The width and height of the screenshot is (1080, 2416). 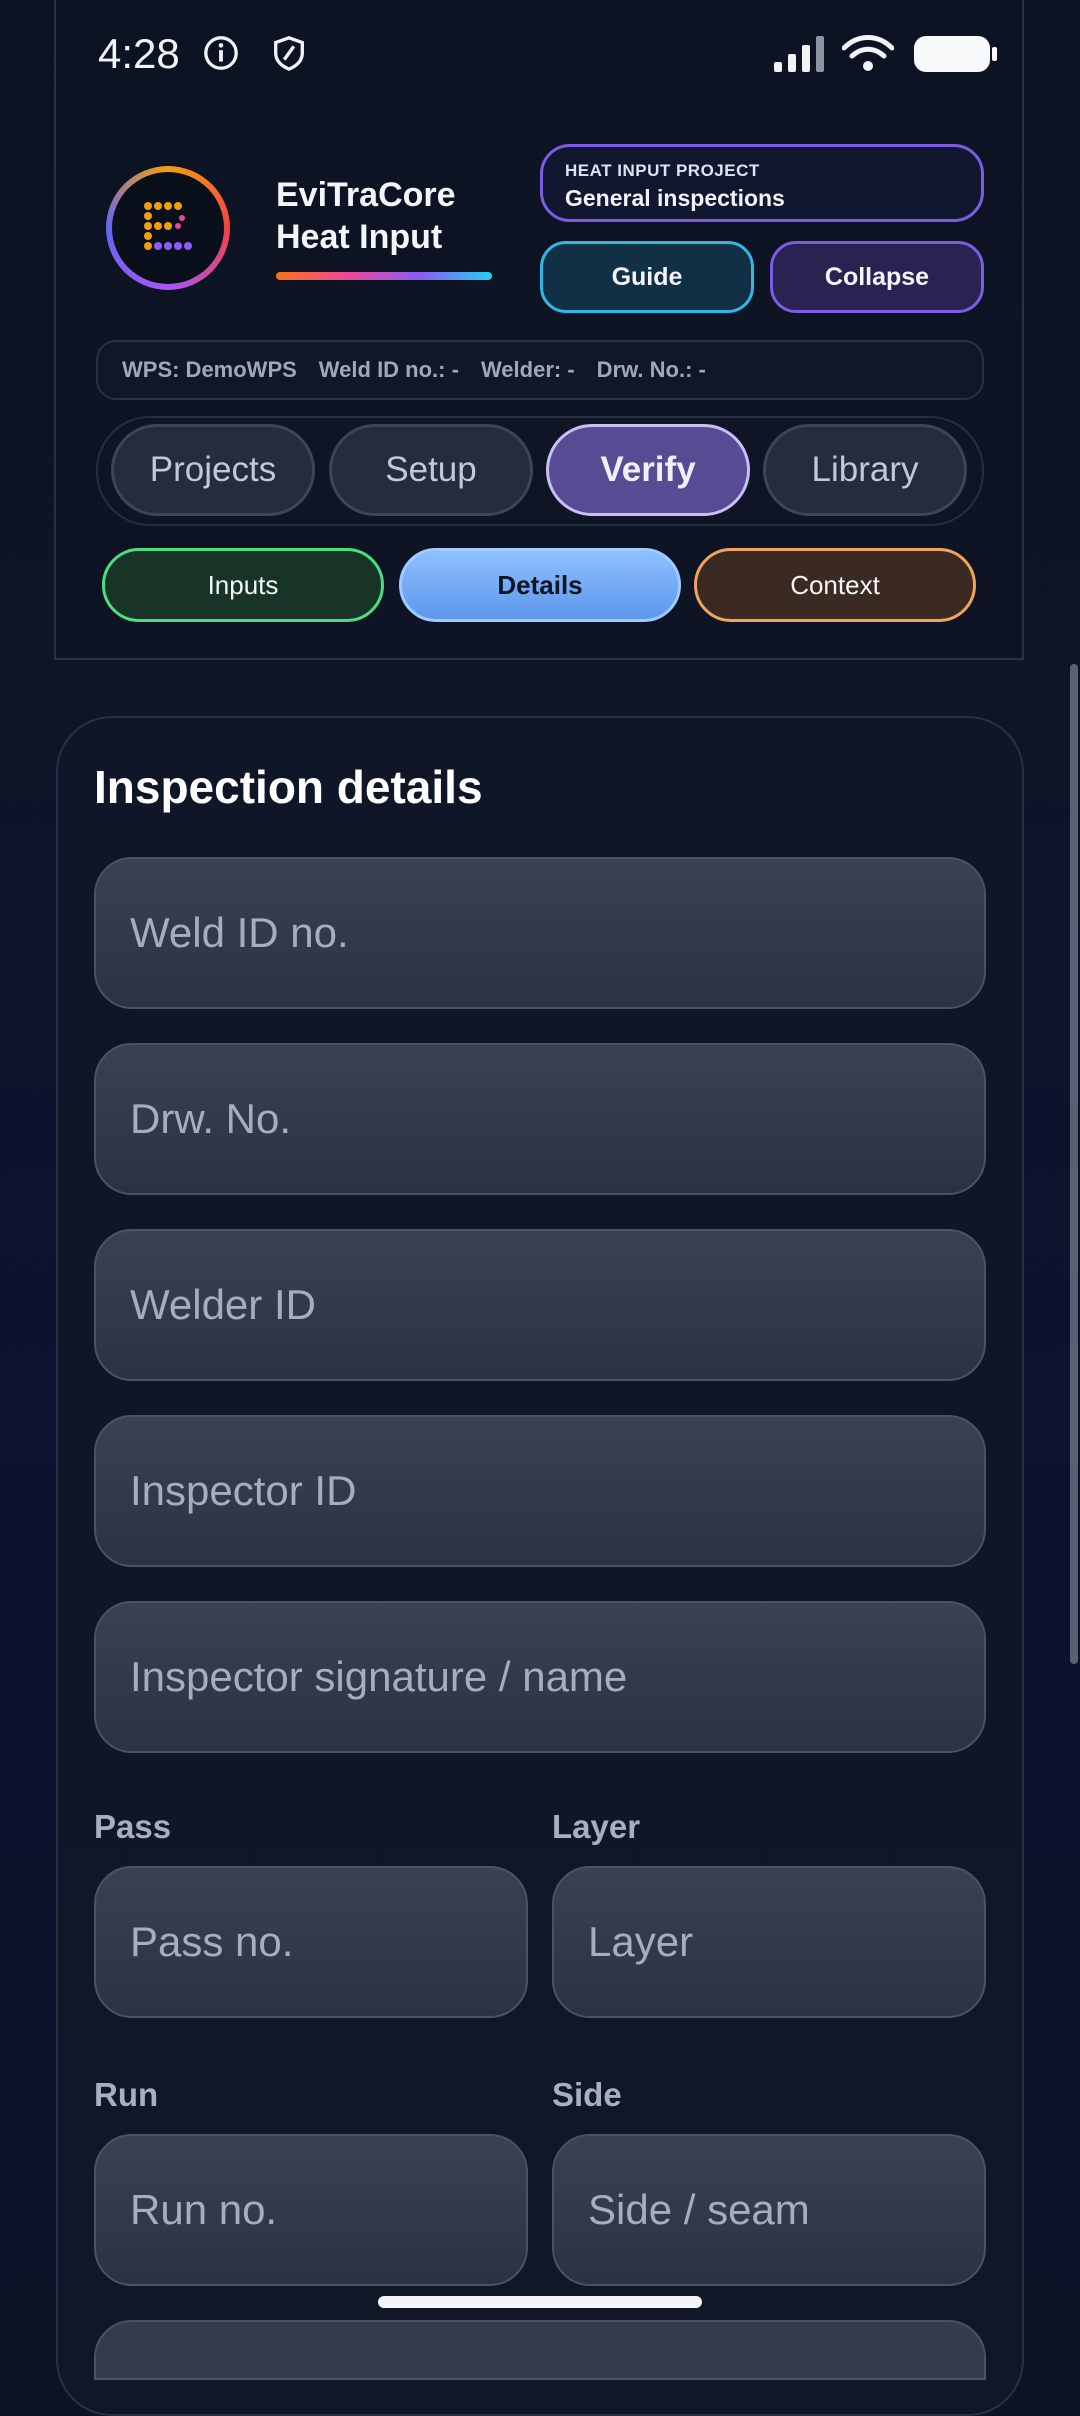 I want to click on subtab-details: Details, so click(x=540, y=585).